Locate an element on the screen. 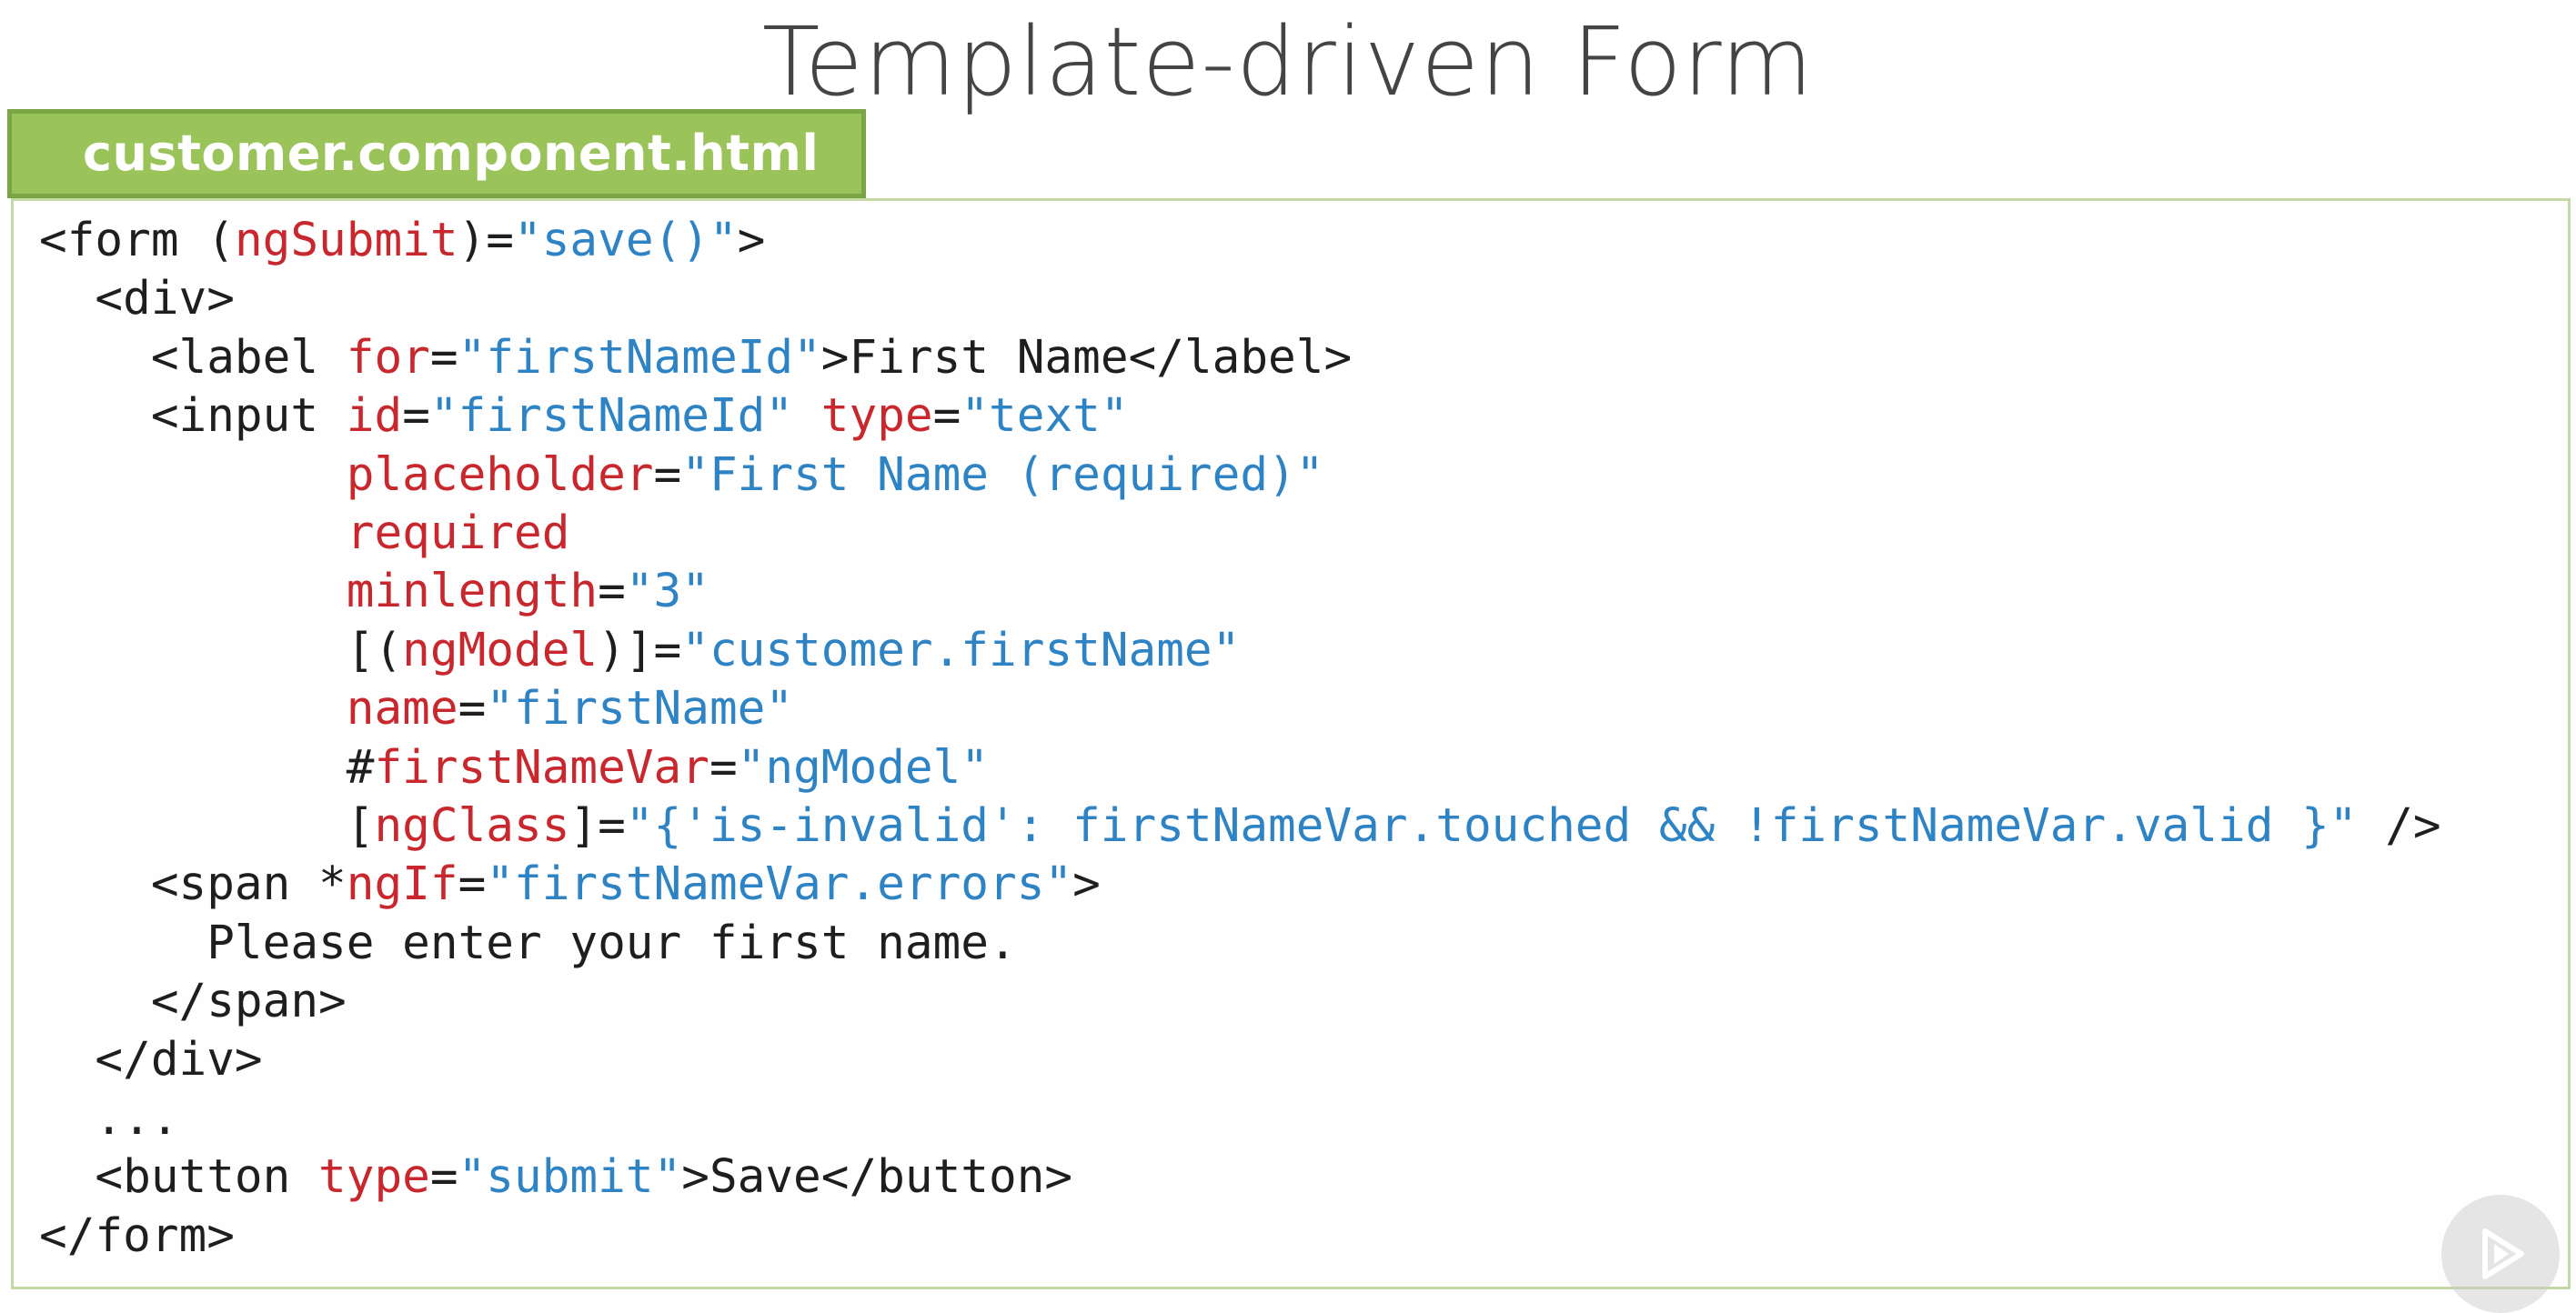 This screenshot has height=1313, width=2576. code-line: #firstNameVar="ngModel" is located at coordinates (1240, 768).